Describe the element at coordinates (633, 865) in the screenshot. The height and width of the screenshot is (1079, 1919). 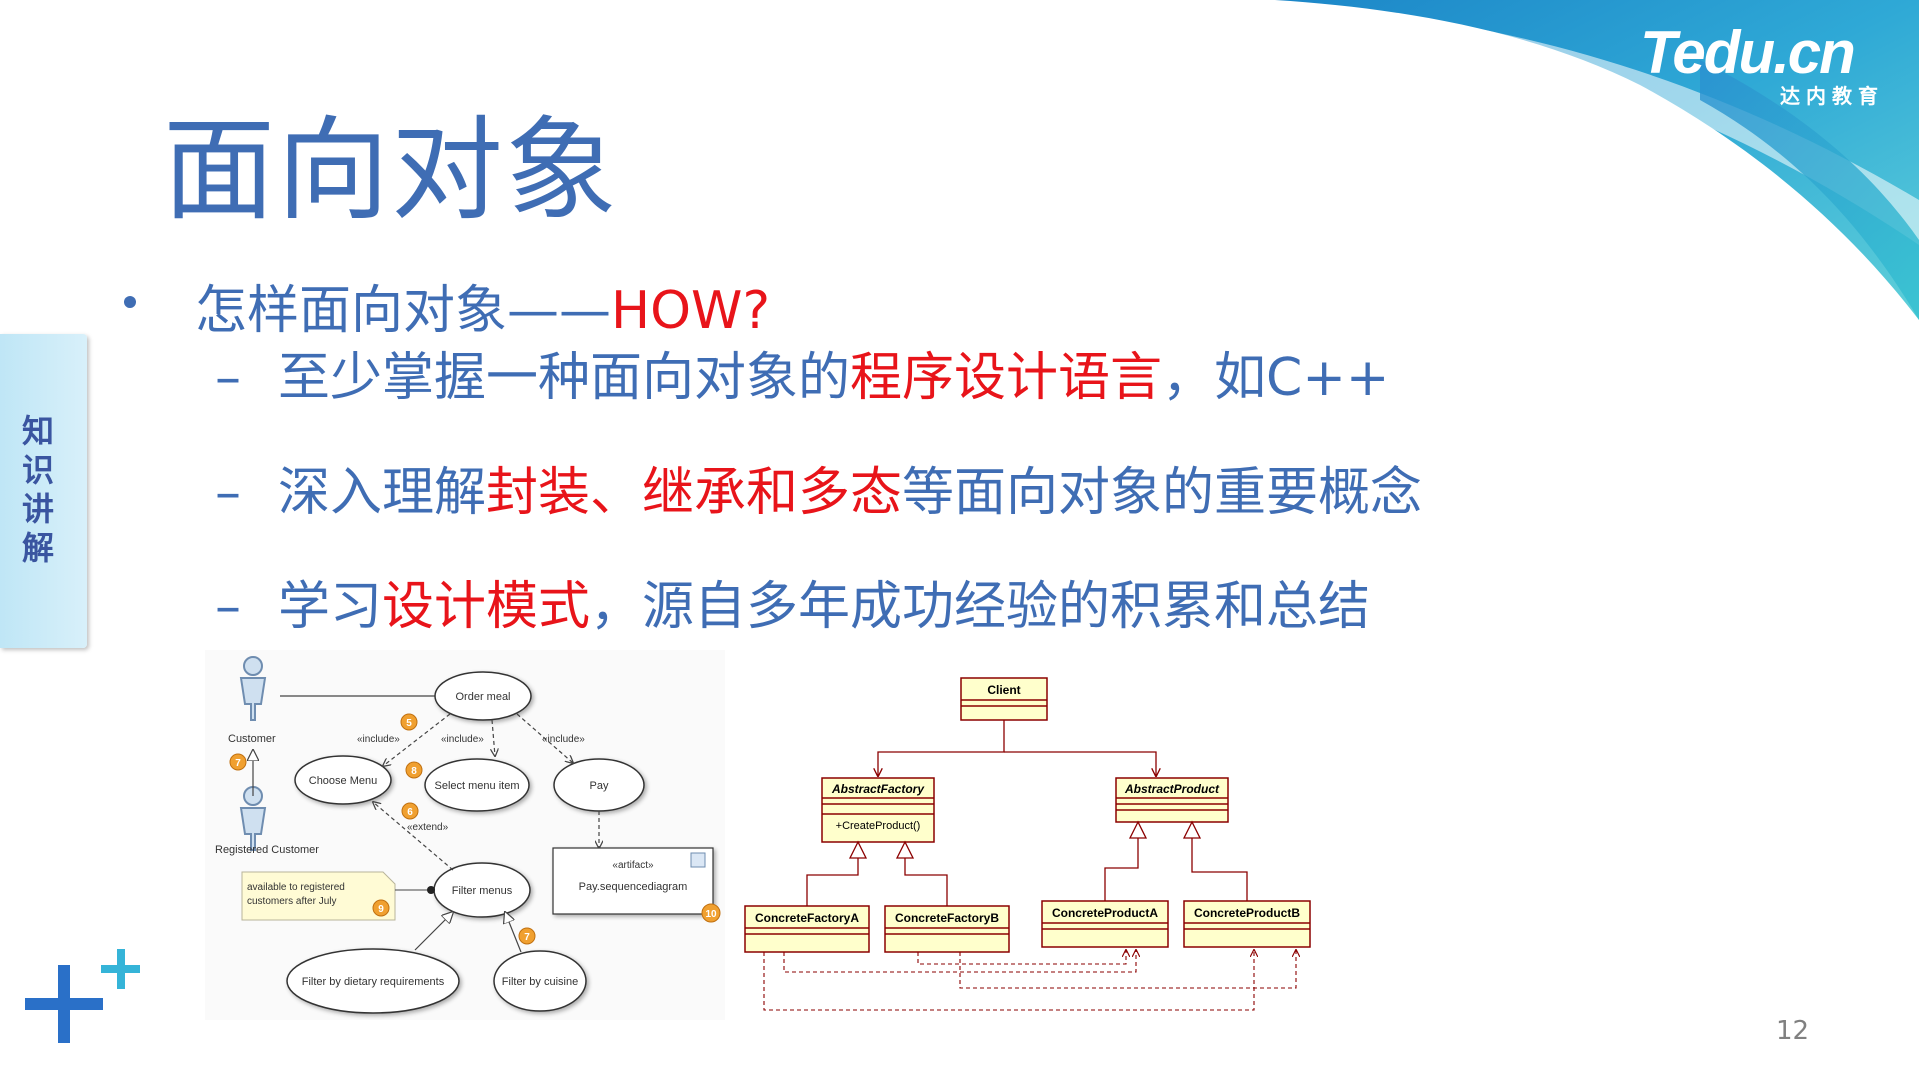
I see `artifact-stereotype: «artifact»` at that location.